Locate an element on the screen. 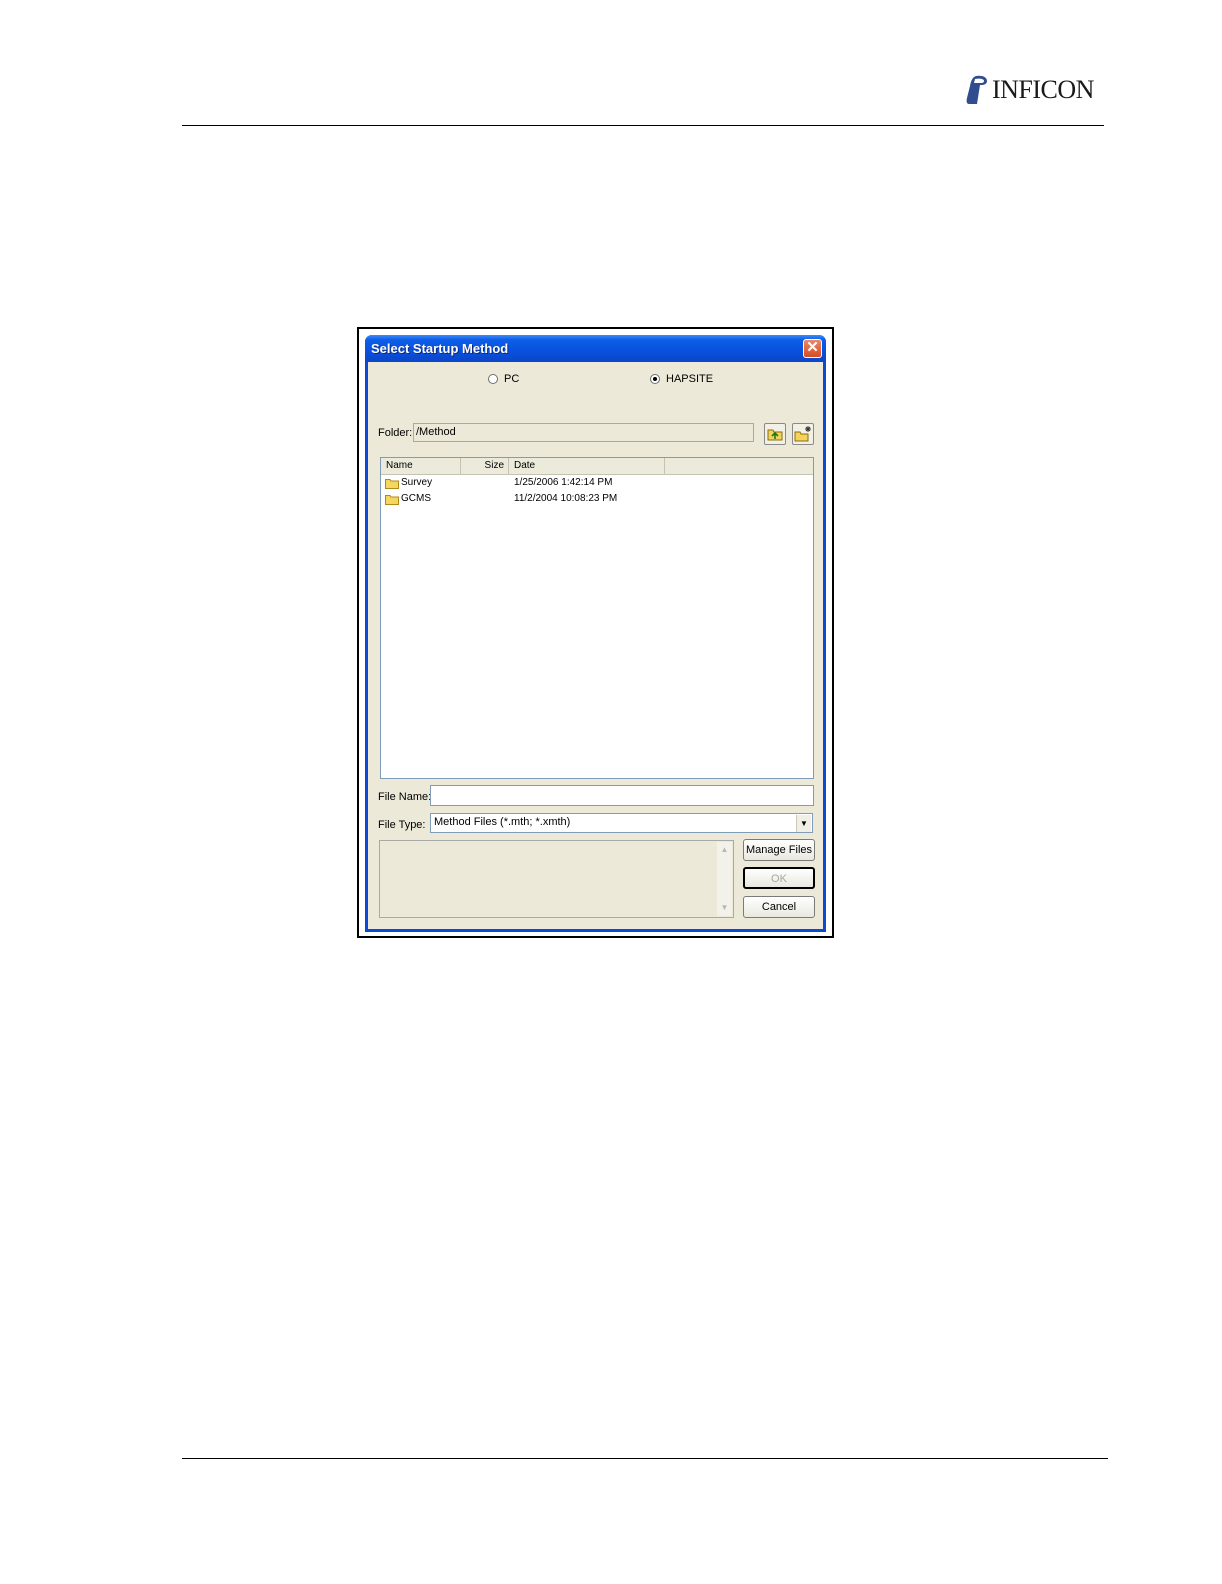  radio-hapsite-label: HAPSITE is located at coordinates (690, 379).